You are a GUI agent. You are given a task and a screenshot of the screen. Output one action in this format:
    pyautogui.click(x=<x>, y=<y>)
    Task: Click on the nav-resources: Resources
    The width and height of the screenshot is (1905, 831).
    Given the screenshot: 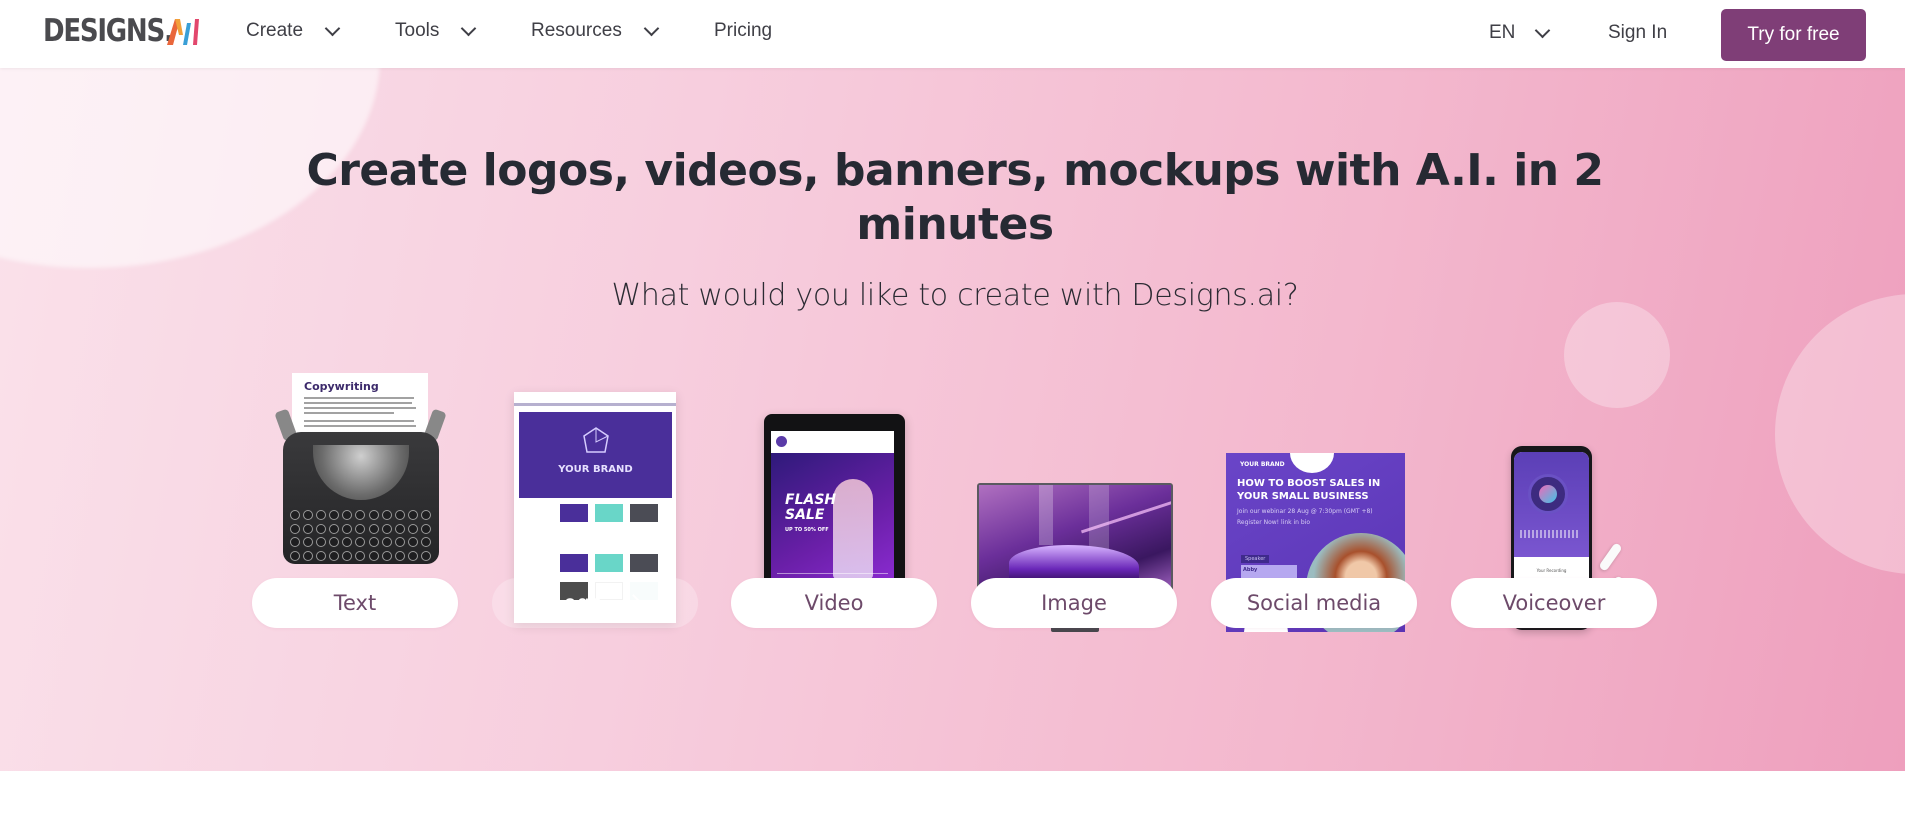 What is the action you would take?
    pyautogui.click(x=595, y=31)
    